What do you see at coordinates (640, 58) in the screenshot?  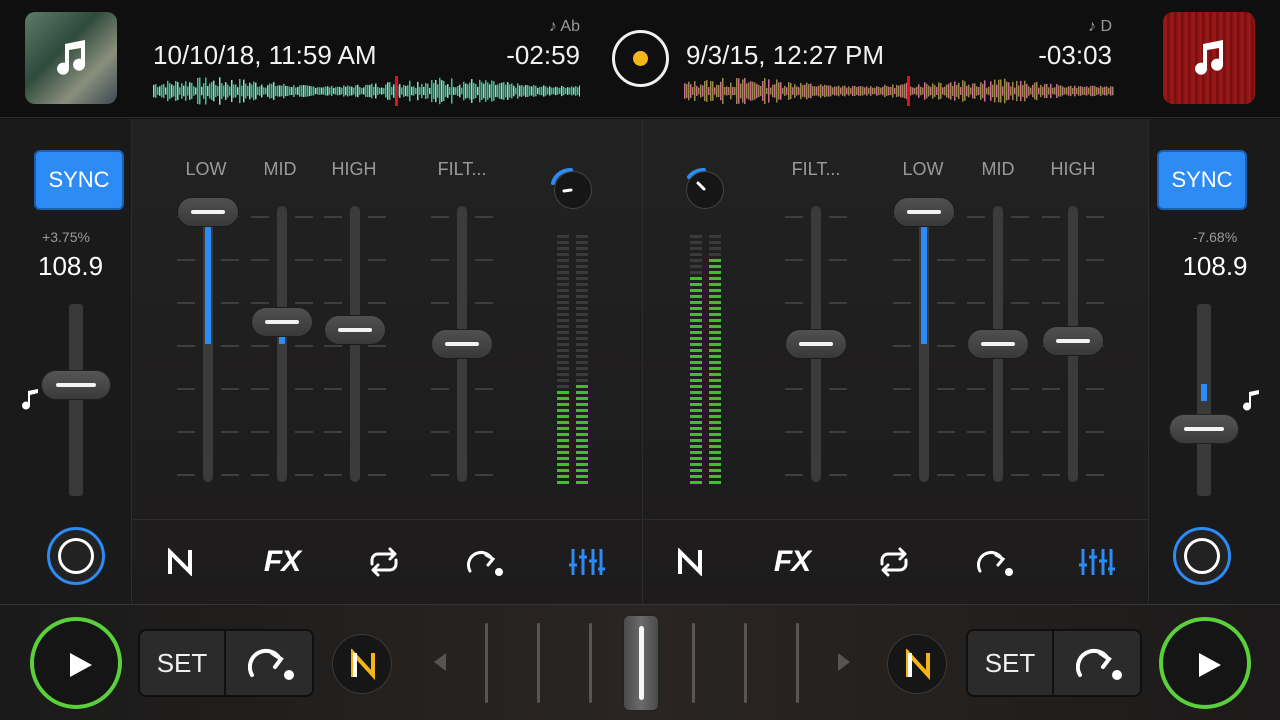 I see `app-logo-button` at bounding box center [640, 58].